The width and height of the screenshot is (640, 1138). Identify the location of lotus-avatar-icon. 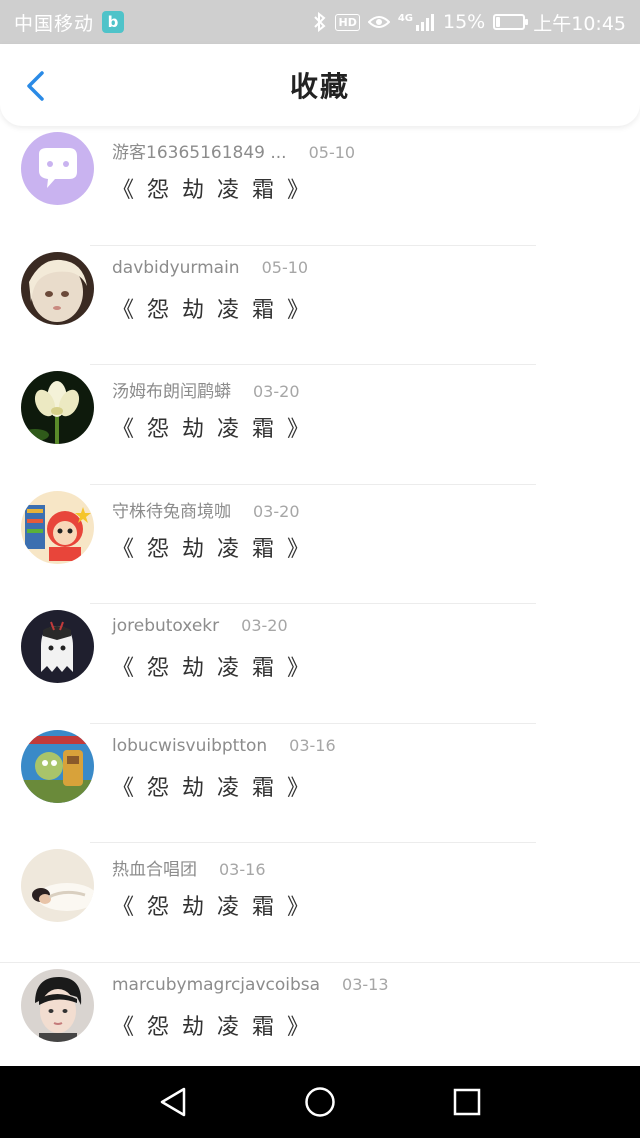
(57, 407).